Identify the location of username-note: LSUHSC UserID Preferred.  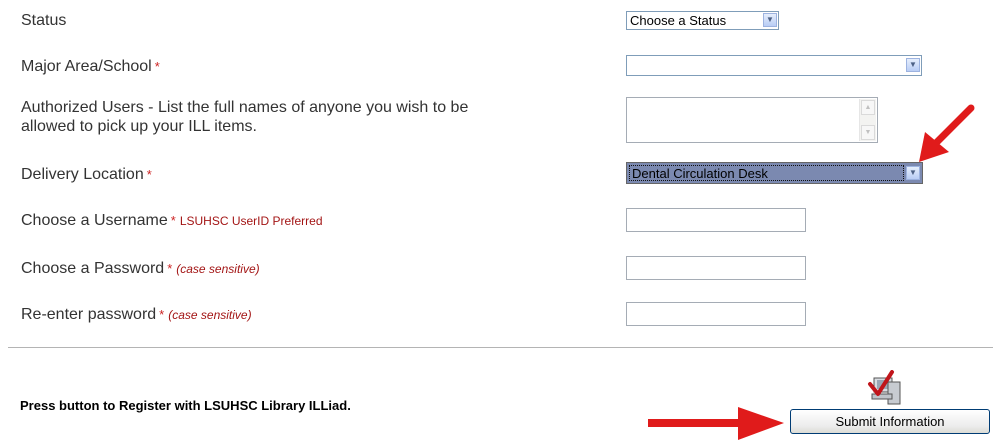
(251, 221).